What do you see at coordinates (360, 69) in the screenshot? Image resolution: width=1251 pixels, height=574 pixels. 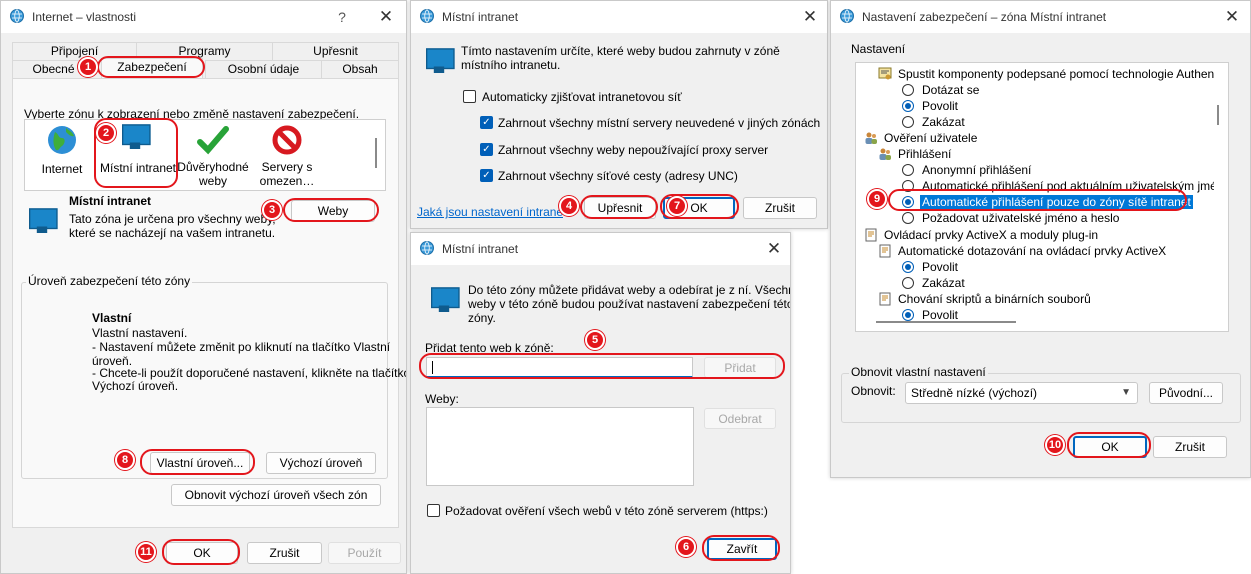 I see `tab-obsah: Obsah` at bounding box center [360, 69].